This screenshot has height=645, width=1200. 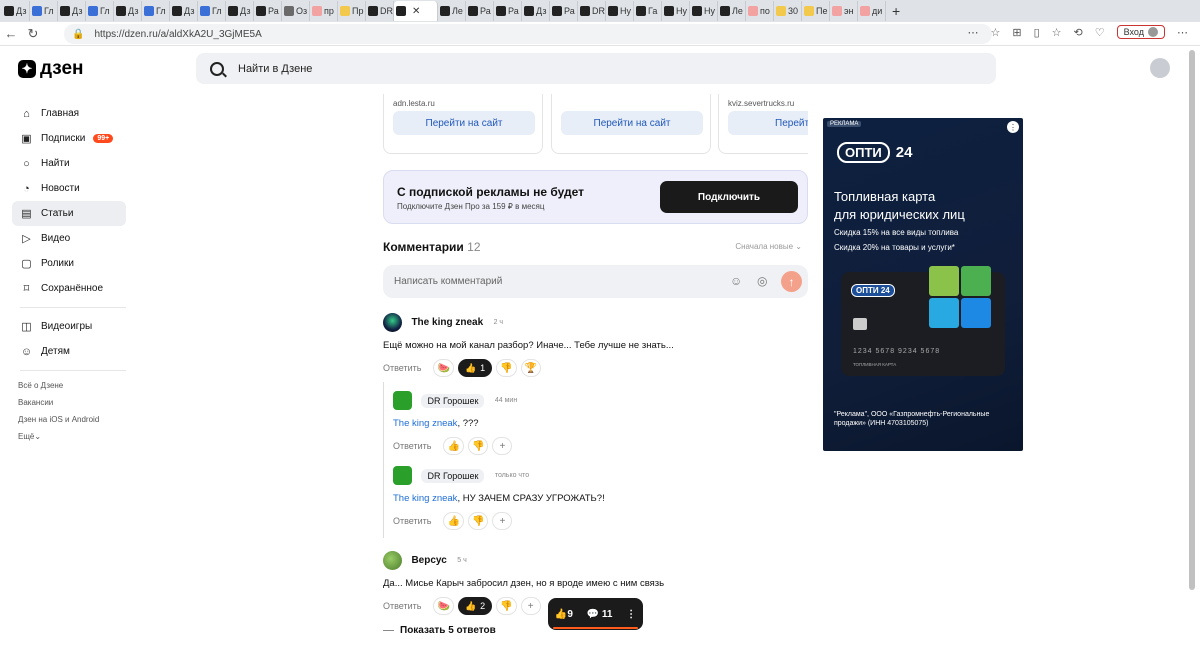 I want to click on comment-author: DR Горошек, so click(x=453, y=400).